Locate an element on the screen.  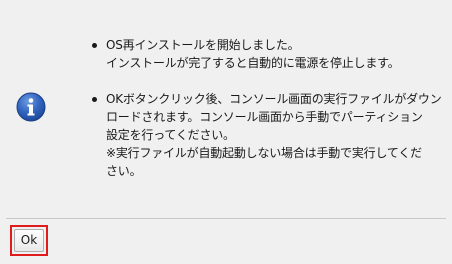
message-line: インストールが完了すると自動的に電源を停止します。 is located at coordinates (253, 63).